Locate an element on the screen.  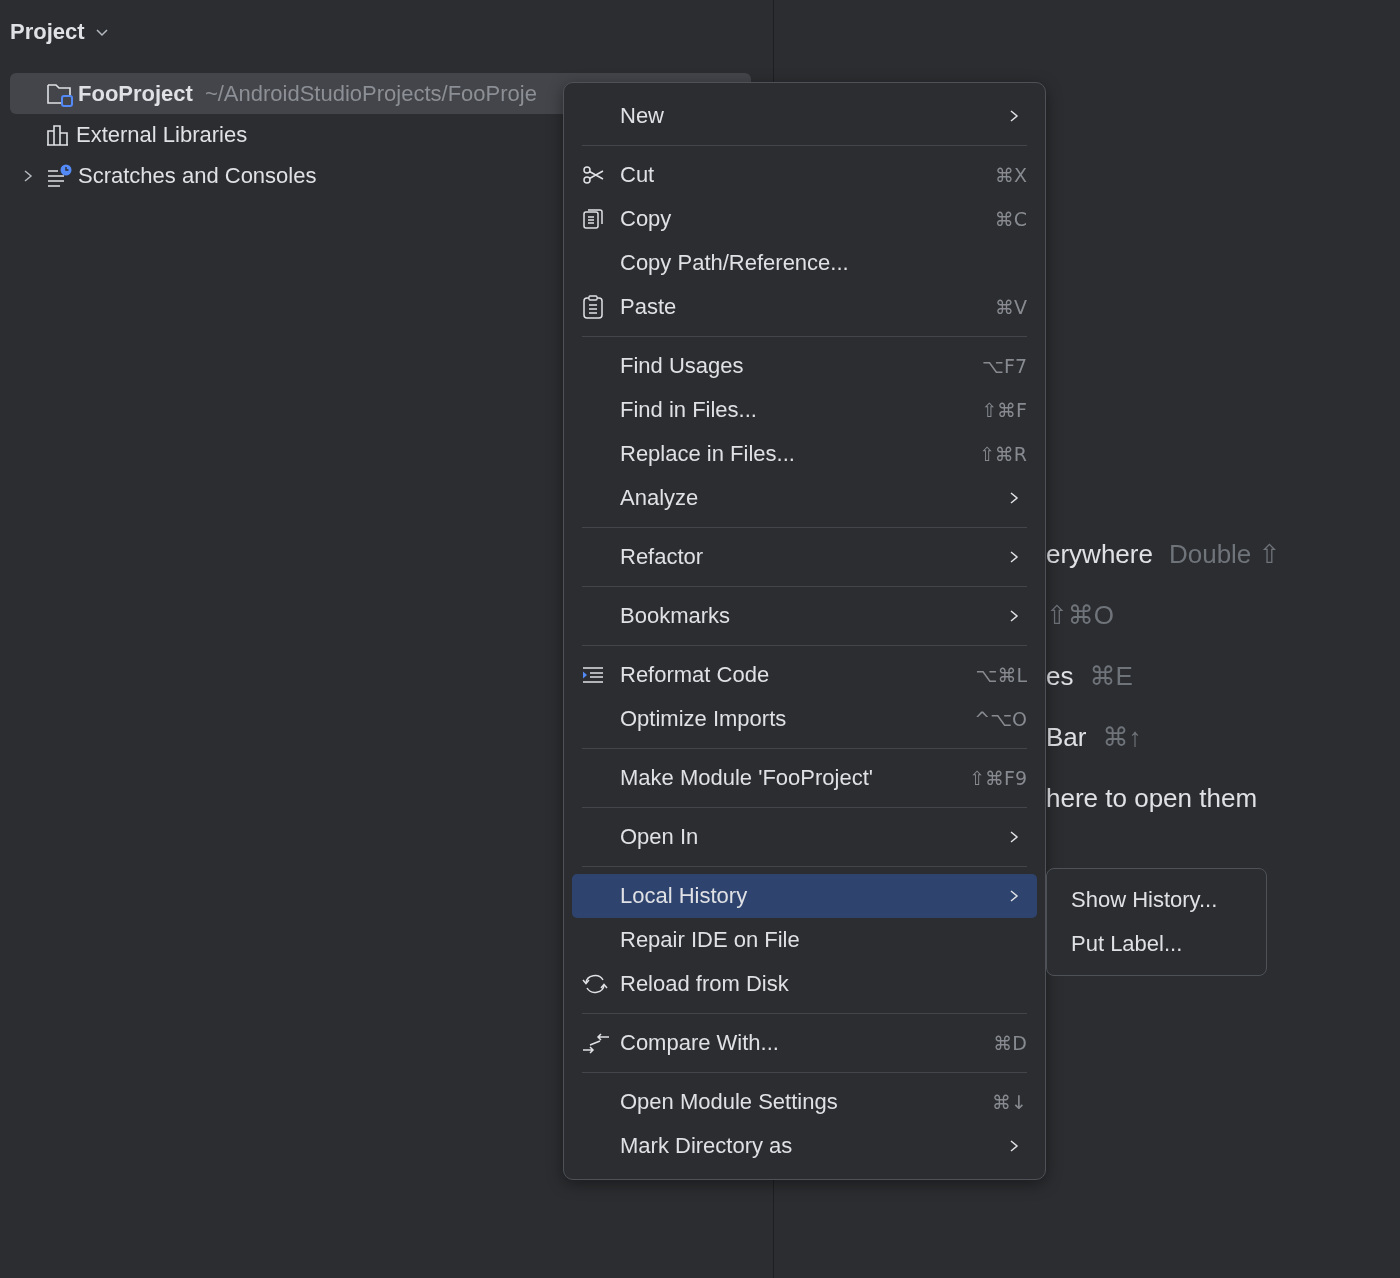
shortcut-text: ⌘C is located at coordinates (1010, 219).